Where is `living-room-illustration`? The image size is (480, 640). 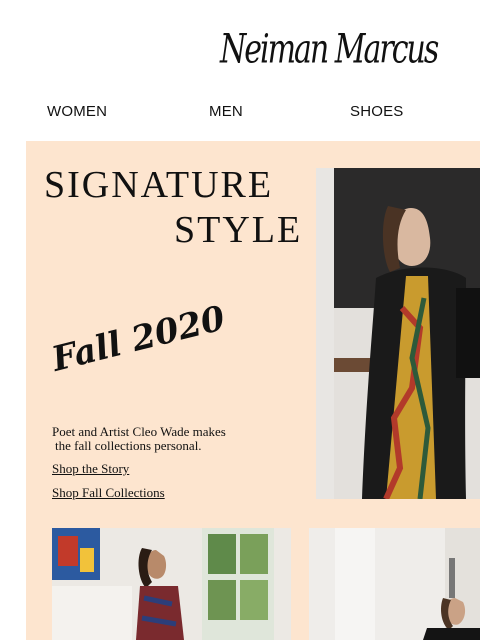
living-room-illustration is located at coordinates (171, 584).